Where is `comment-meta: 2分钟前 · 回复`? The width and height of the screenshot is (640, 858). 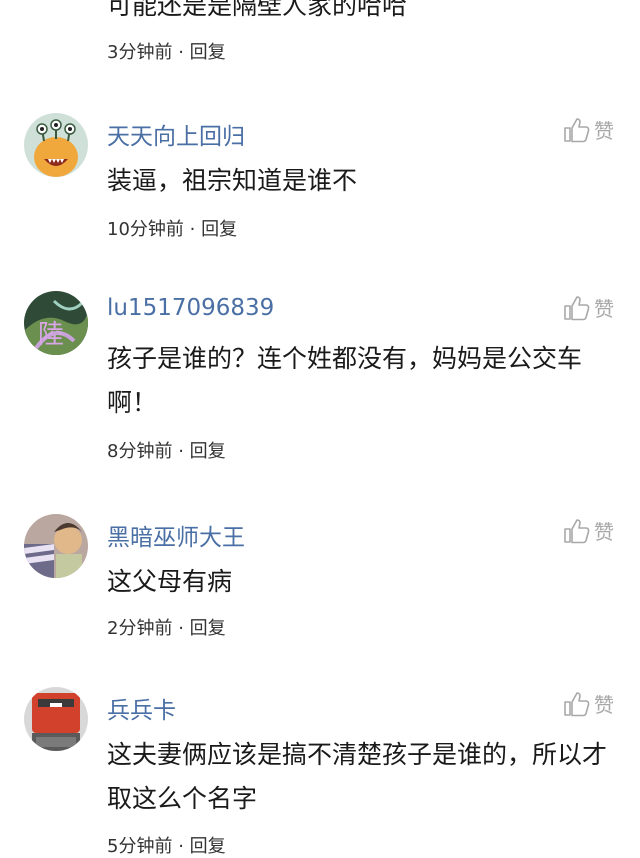
comment-meta: 2分钟前 · 回复 is located at coordinates (166, 627).